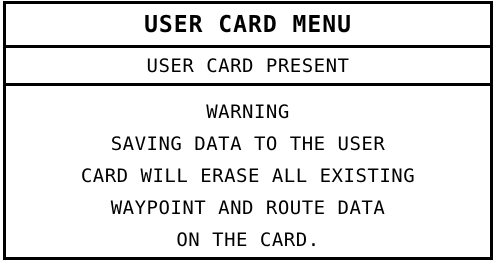 This screenshot has width=502, height=267. What do you see at coordinates (248, 144) in the screenshot?
I see `warning-line: SAVING DATA TO THE USER` at bounding box center [248, 144].